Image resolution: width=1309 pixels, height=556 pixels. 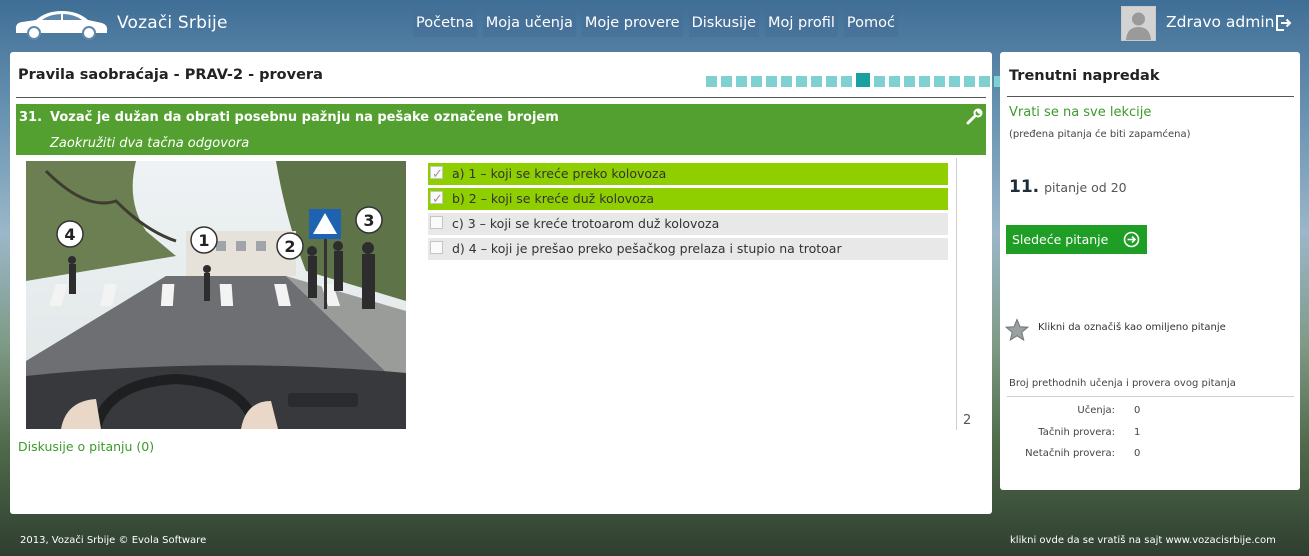 What do you see at coordinates (1137, 432) in the screenshot?
I see `history-value: 1` at bounding box center [1137, 432].